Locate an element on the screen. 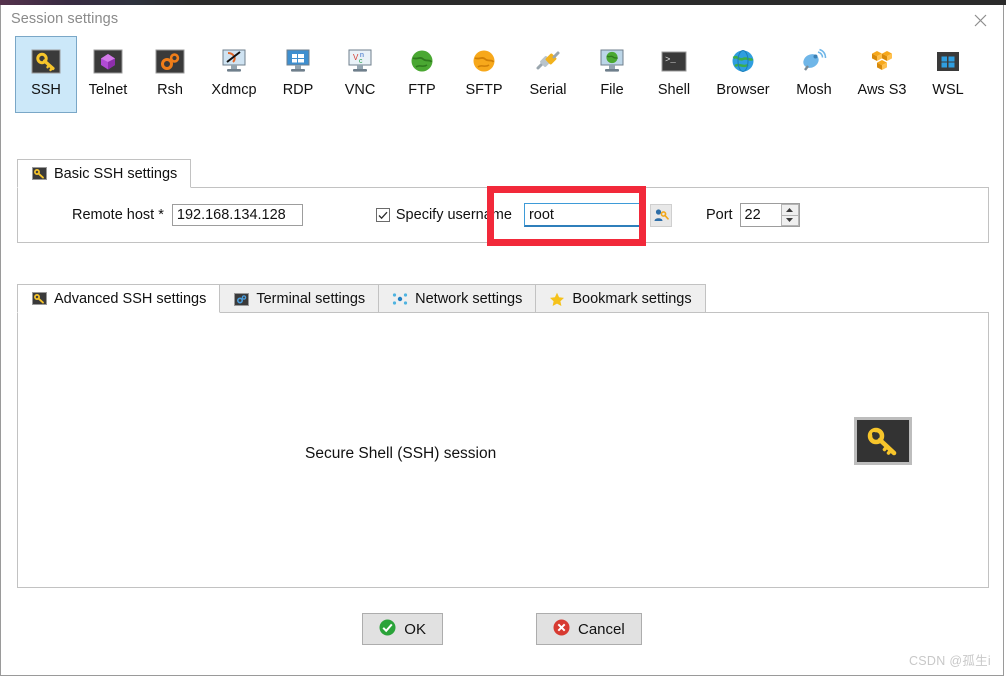 The width and height of the screenshot is (1006, 678). session-type-label: RDP is located at coordinates (298, 90).